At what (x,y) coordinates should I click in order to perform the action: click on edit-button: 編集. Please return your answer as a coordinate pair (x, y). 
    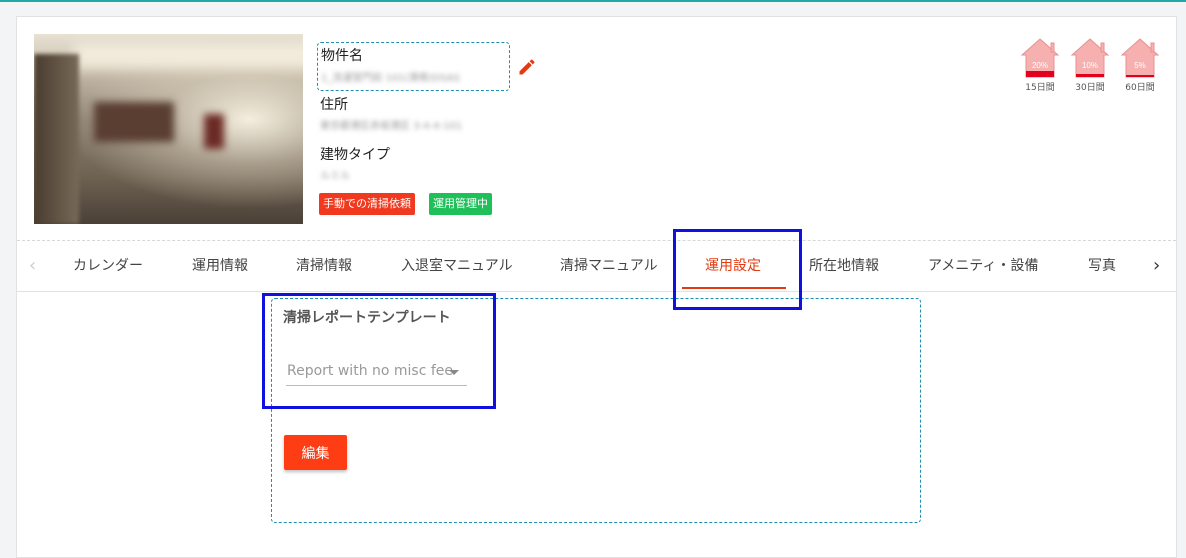
    Looking at the image, I should click on (315, 452).